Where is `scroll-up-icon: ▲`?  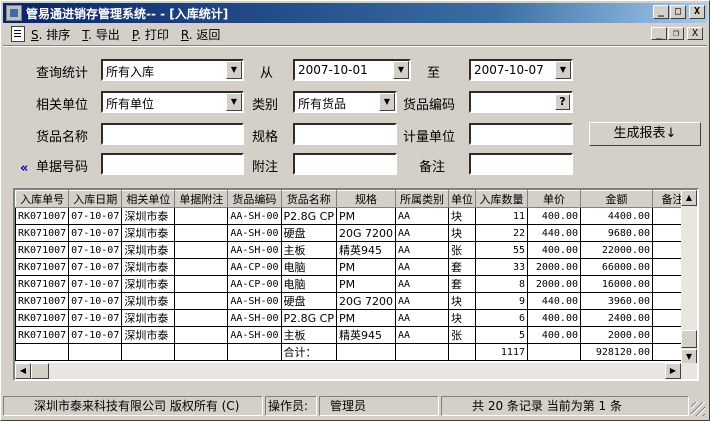 scroll-up-icon: ▲ is located at coordinates (689, 198).